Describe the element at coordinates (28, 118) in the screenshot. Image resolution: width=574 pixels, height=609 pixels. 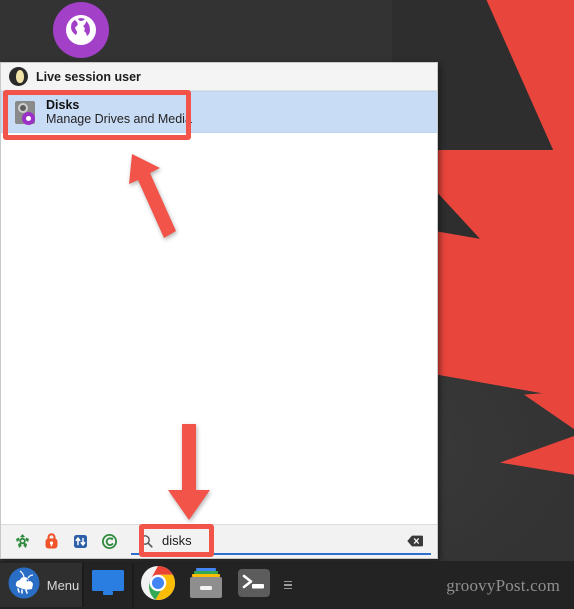
I see `disk-gear-badge-icon` at that location.